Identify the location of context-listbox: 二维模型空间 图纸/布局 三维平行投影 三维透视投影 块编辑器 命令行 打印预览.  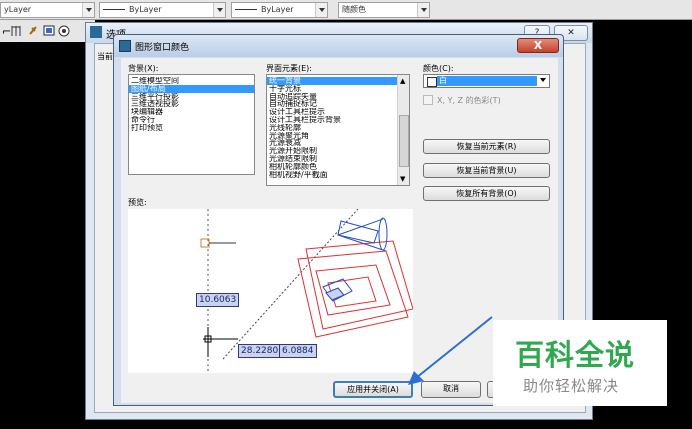
(191, 124).